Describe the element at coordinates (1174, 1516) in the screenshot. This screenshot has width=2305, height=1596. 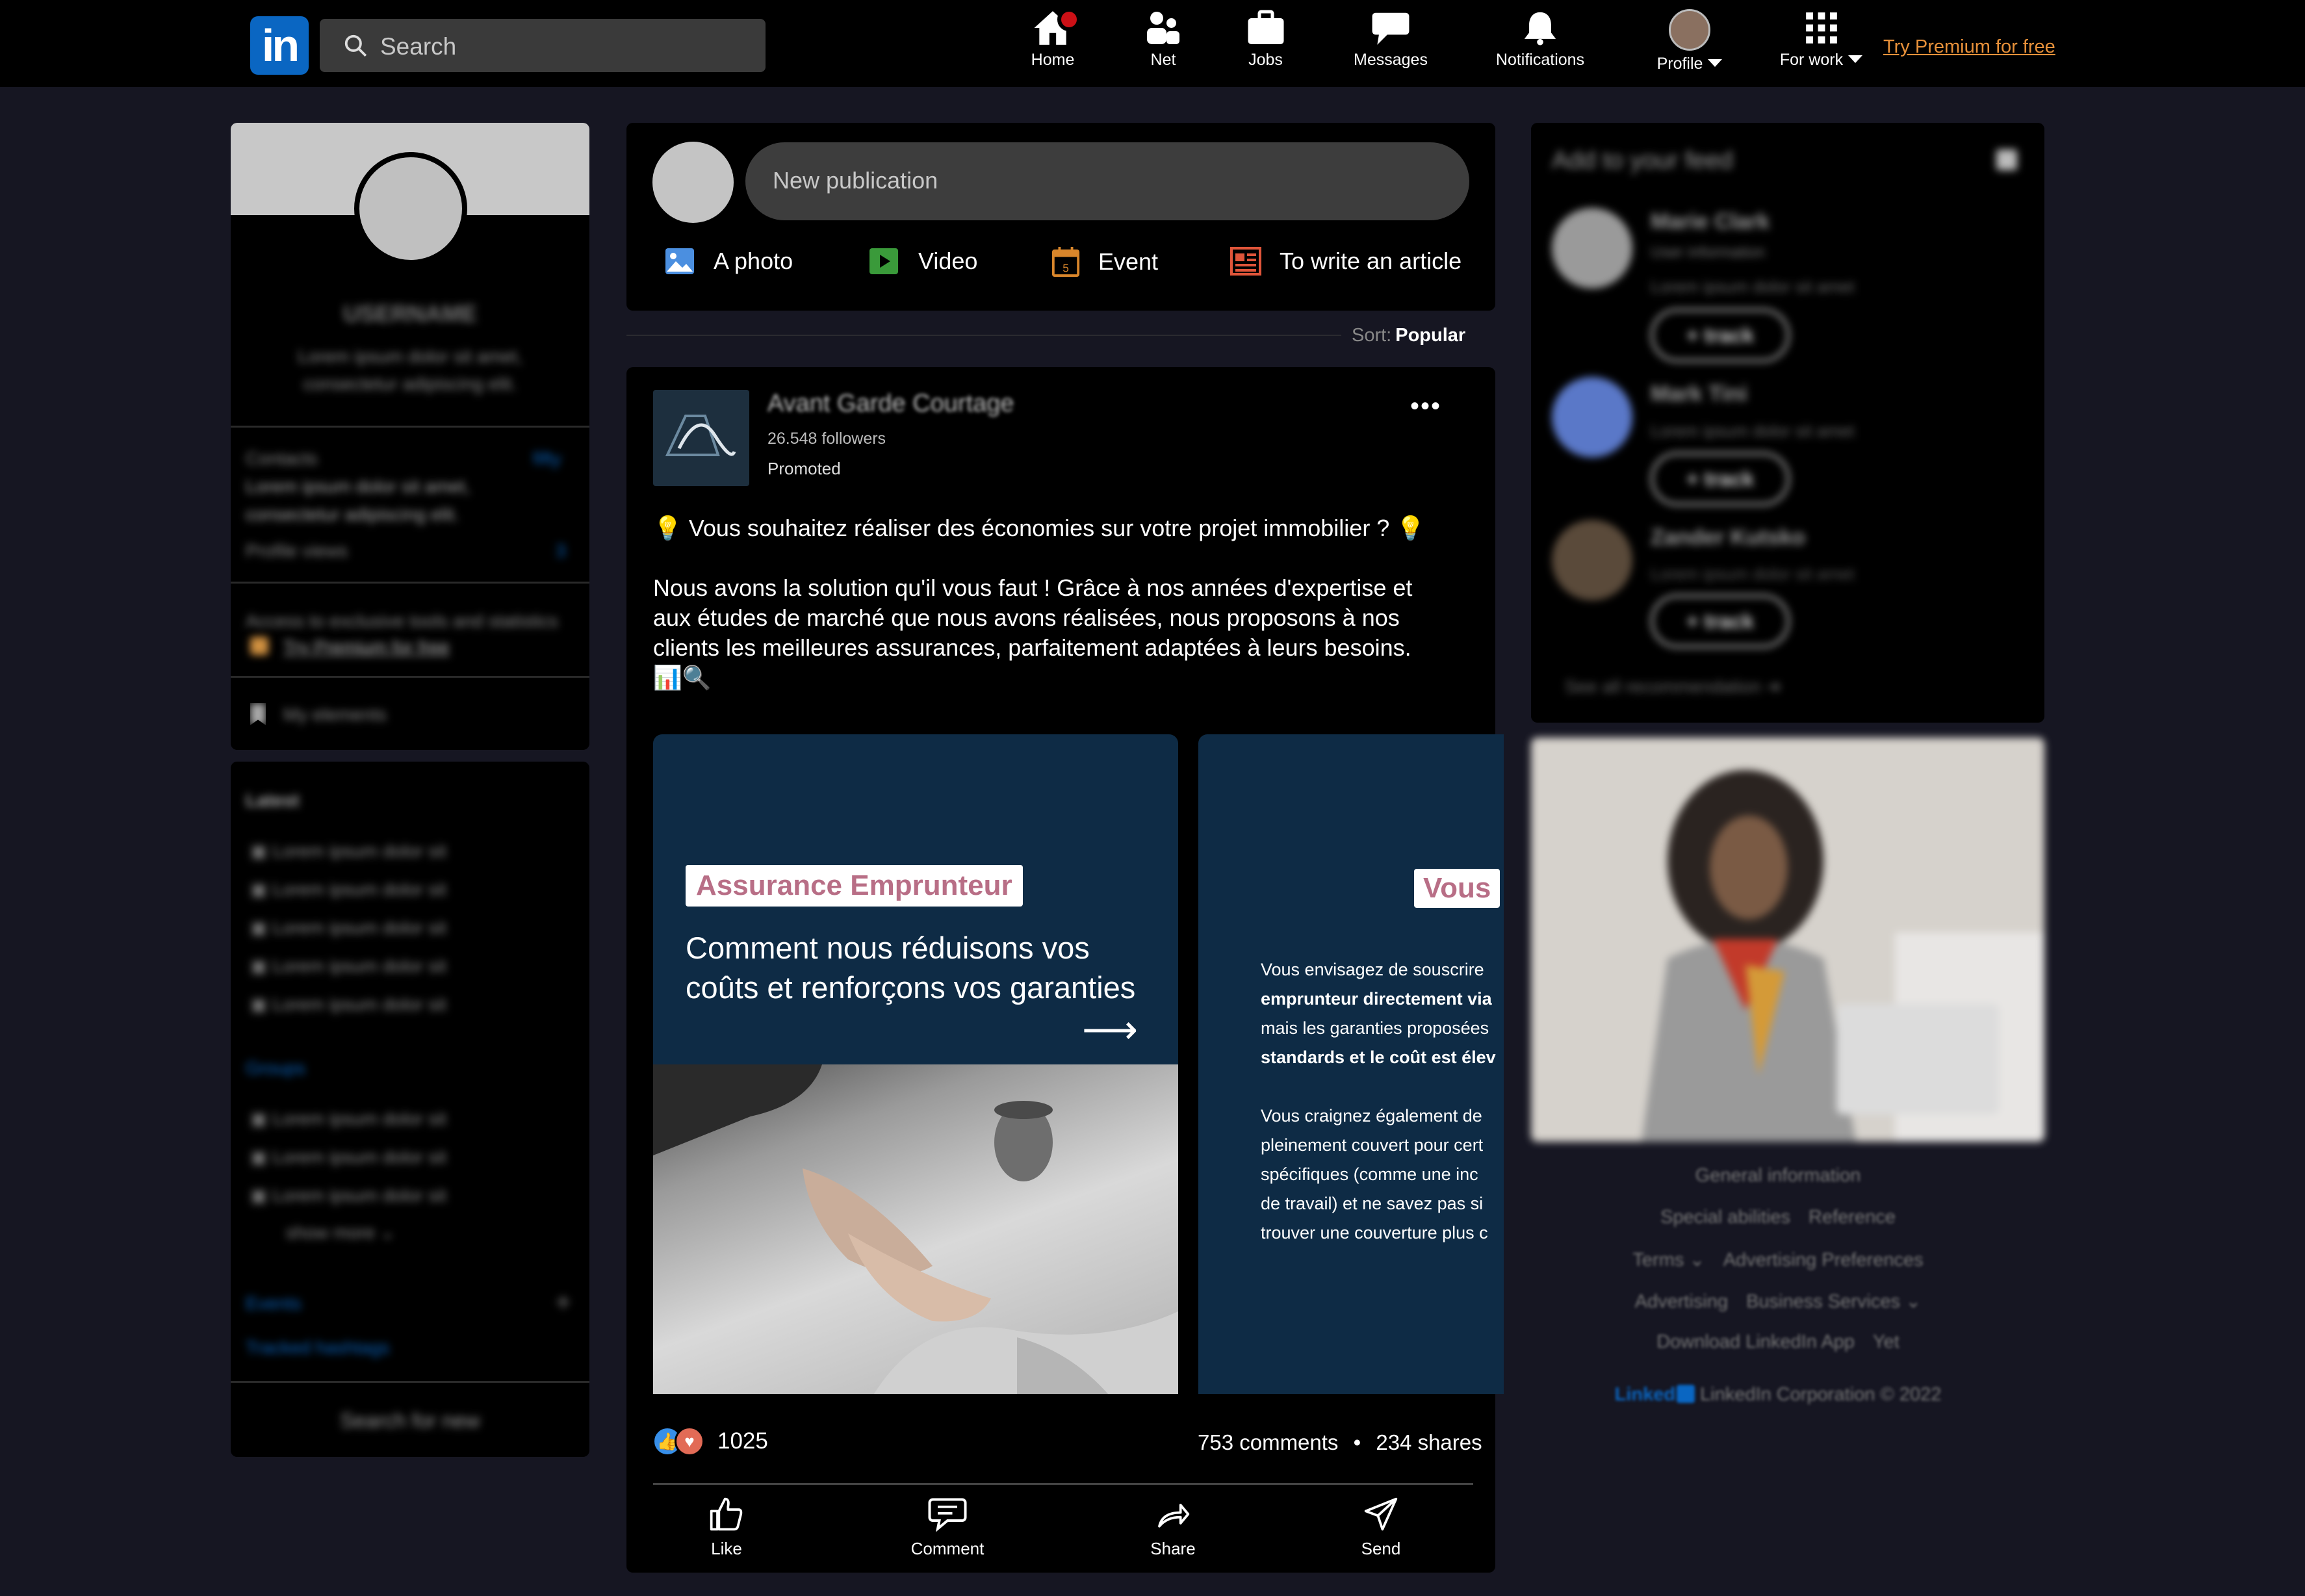
I see `share-icon` at that location.